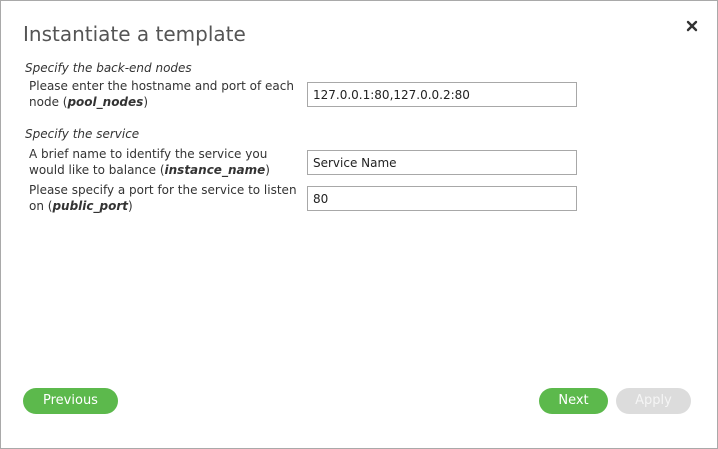 The height and width of the screenshot is (449, 718). I want to click on apply-button: Apply, so click(653, 401).